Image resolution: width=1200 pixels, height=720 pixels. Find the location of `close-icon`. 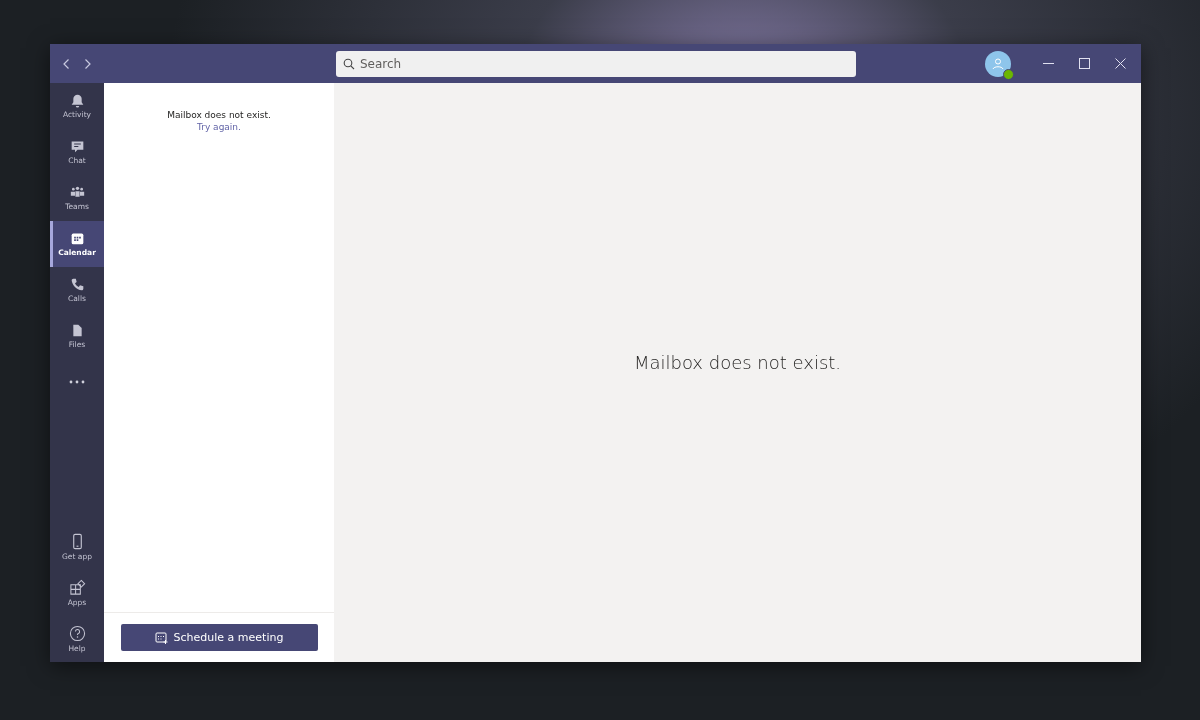

close-icon is located at coordinates (1120, 63).